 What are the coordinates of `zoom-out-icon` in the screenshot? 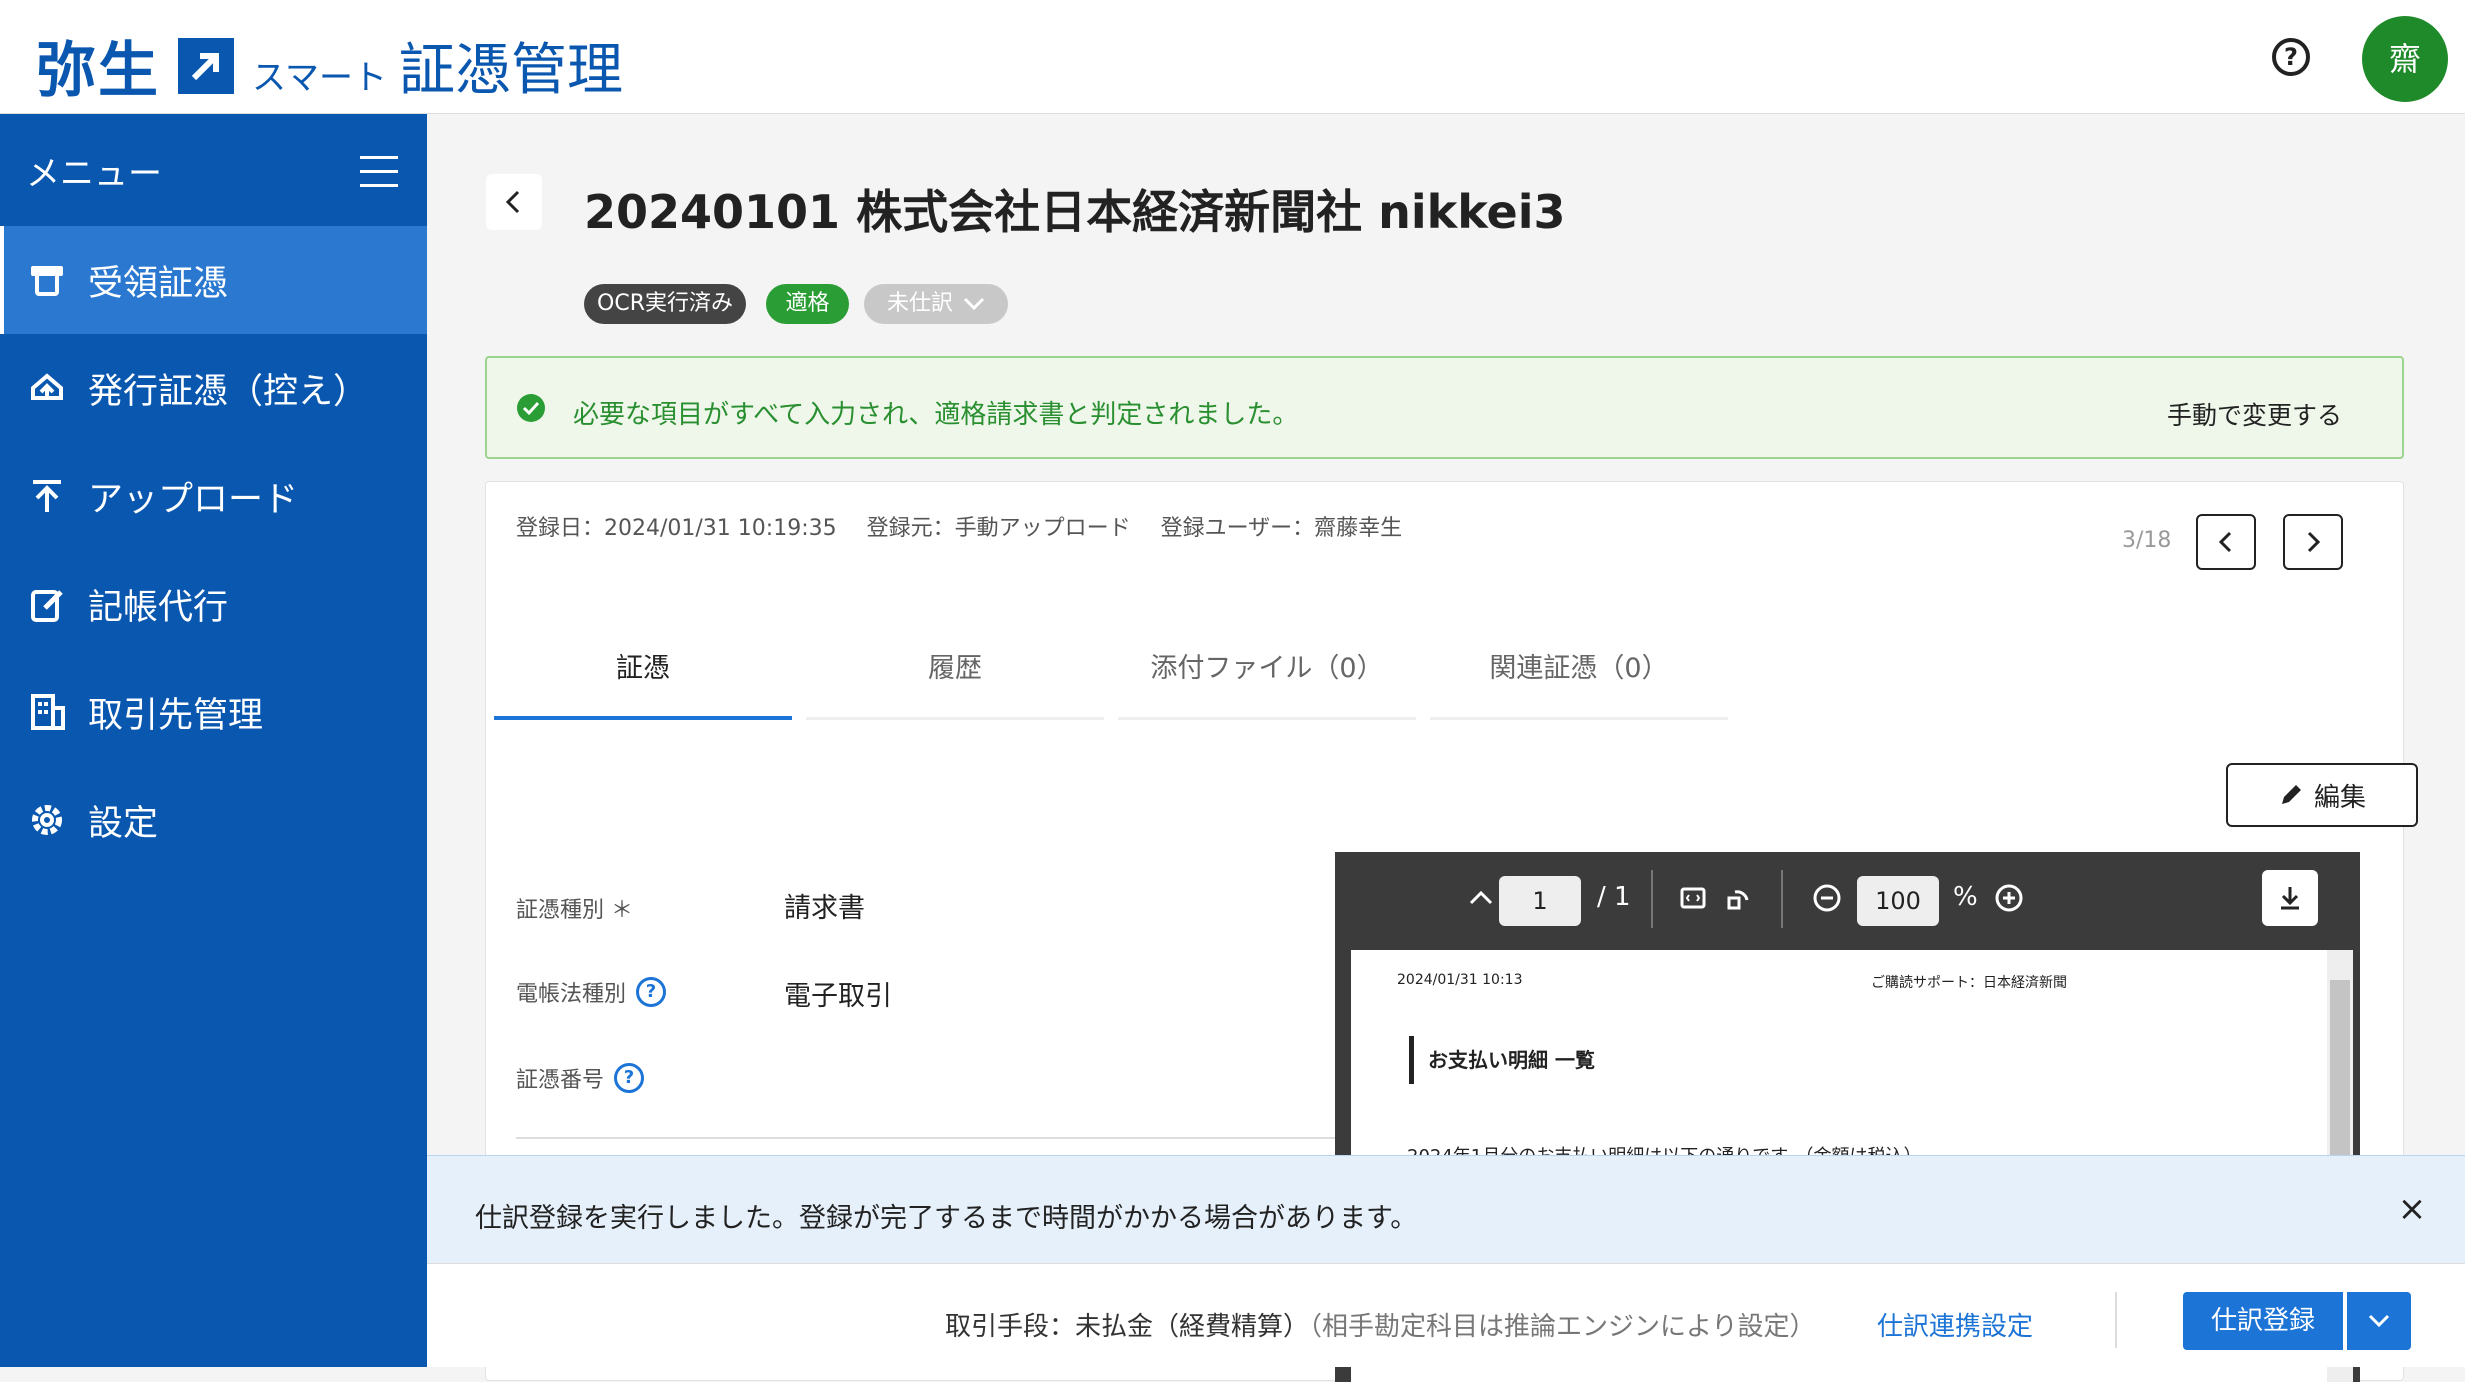 It's located at (1827, 898).